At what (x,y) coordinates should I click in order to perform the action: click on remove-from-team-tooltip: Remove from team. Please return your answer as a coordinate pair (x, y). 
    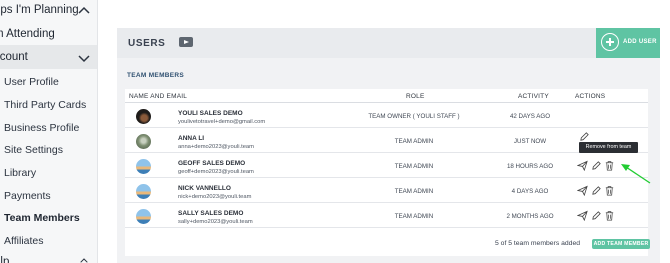
    Looking at the image, I should click on (608, 147).